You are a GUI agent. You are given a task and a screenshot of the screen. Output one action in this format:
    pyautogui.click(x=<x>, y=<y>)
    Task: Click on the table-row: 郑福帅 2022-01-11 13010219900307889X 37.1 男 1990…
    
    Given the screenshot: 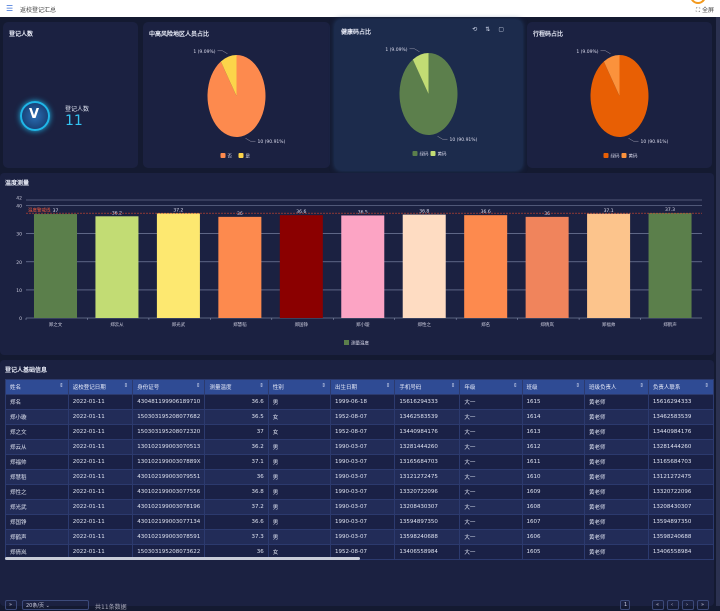 What is the action you would take?
    pyautogui.click(x=359, y=462)
    